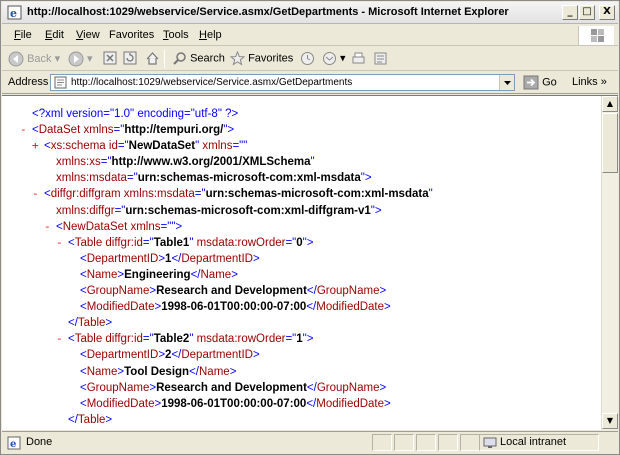  I want to click on print-button, so click(358, 59).